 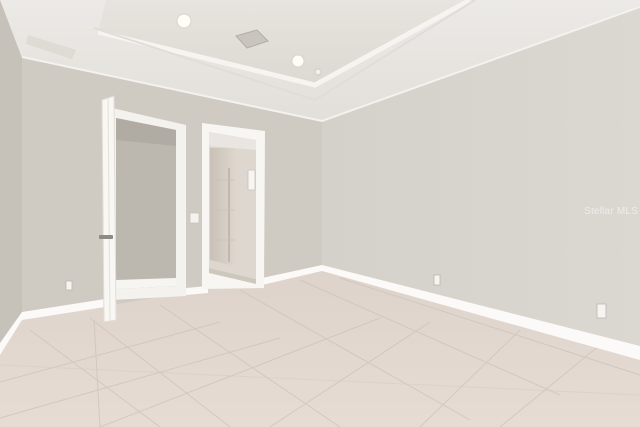 I want to click on light-switch, so click(x=194, y=218).